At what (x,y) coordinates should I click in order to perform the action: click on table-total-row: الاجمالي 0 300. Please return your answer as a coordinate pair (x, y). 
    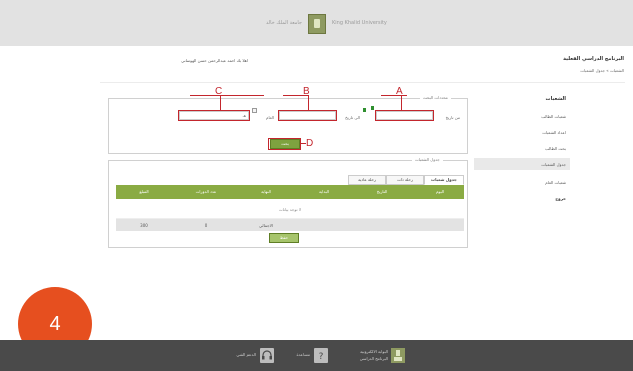
    Looking at the image, I should click on (290, 225).